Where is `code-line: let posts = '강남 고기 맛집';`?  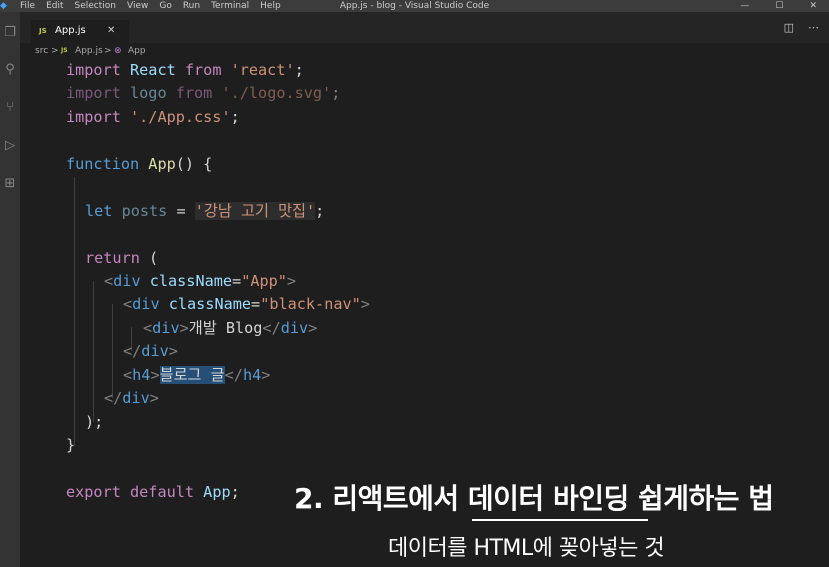
code-line: let posts = '강남 고기 맛집'; is located at coordinates (205, 211).